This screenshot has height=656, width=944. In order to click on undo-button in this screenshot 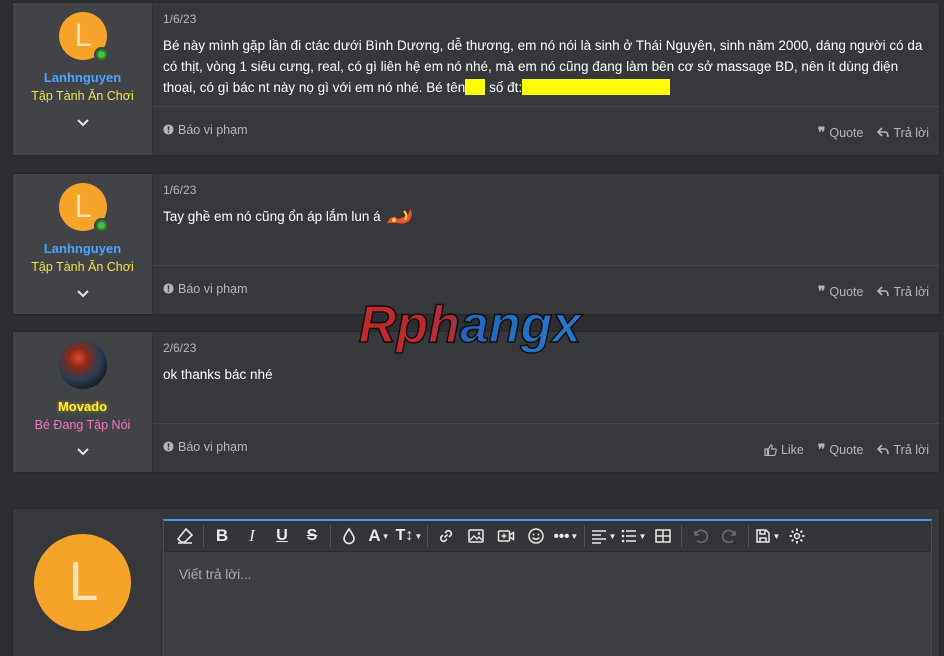, I will do `click(700, 536)`.